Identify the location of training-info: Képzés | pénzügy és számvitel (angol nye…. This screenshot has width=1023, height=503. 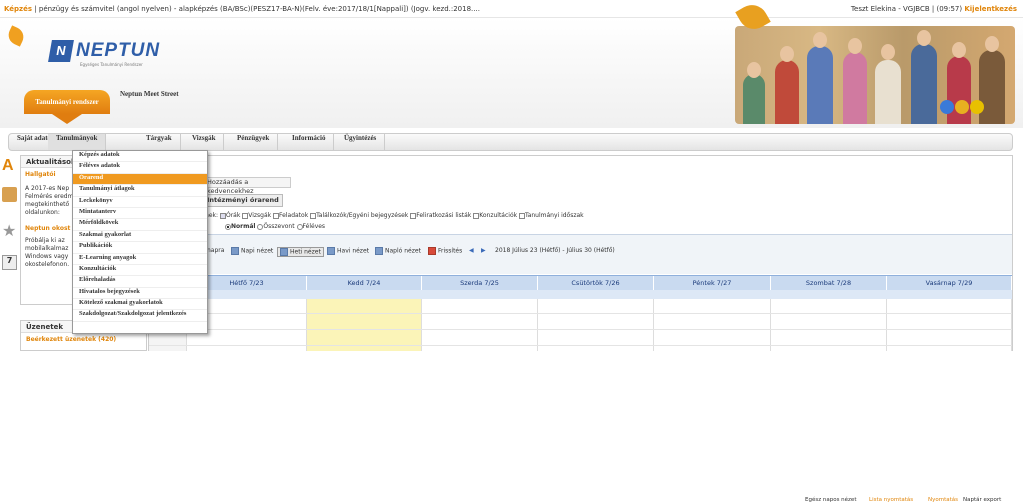
(284, 9).